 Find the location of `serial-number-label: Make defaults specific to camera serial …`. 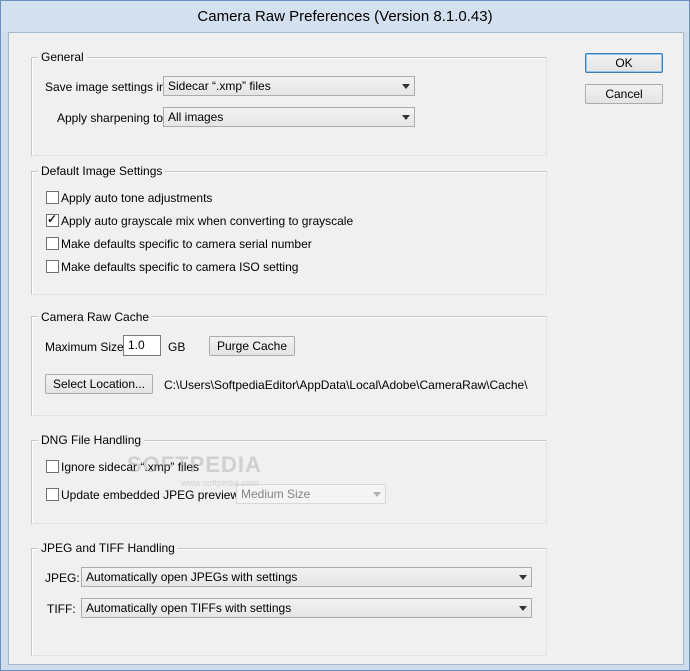

serial-number-label: Make defaults specific to camera serial … is located at coordinates (186, 244).